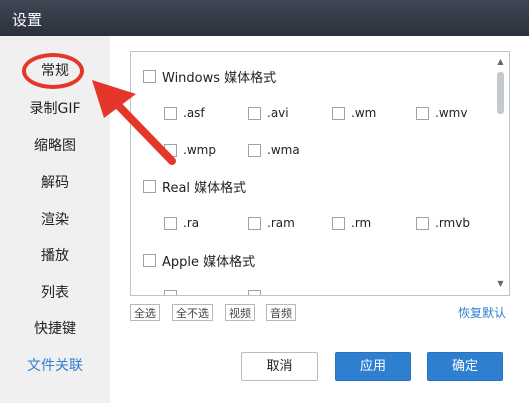  Describe the element at coordinates (361, 223) in the screenshot. I see `ext-label-rm: .rm` at that location.